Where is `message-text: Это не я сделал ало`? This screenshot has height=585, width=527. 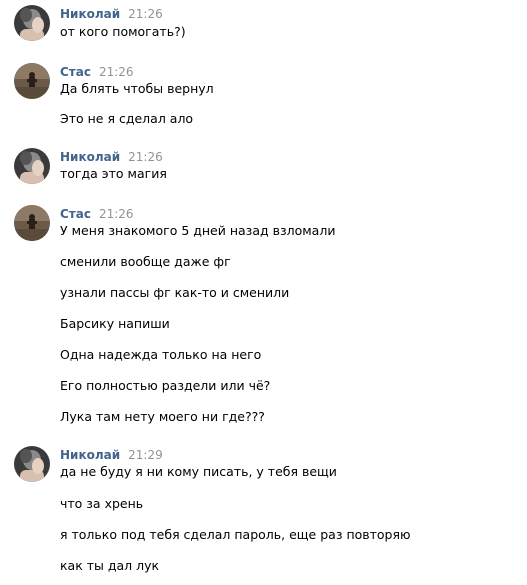
message-text: Это не я сделал ало is located at coordinates (127, 118).